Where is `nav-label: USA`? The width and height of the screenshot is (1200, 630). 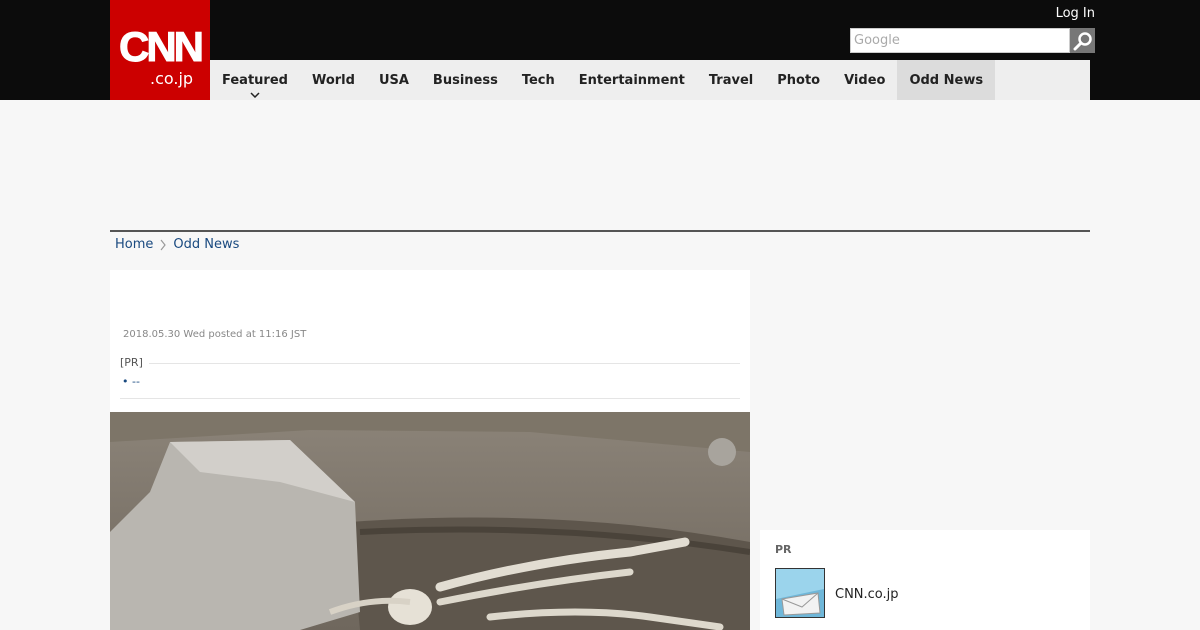
nav-label: USA is located at coordinates (393, 80).